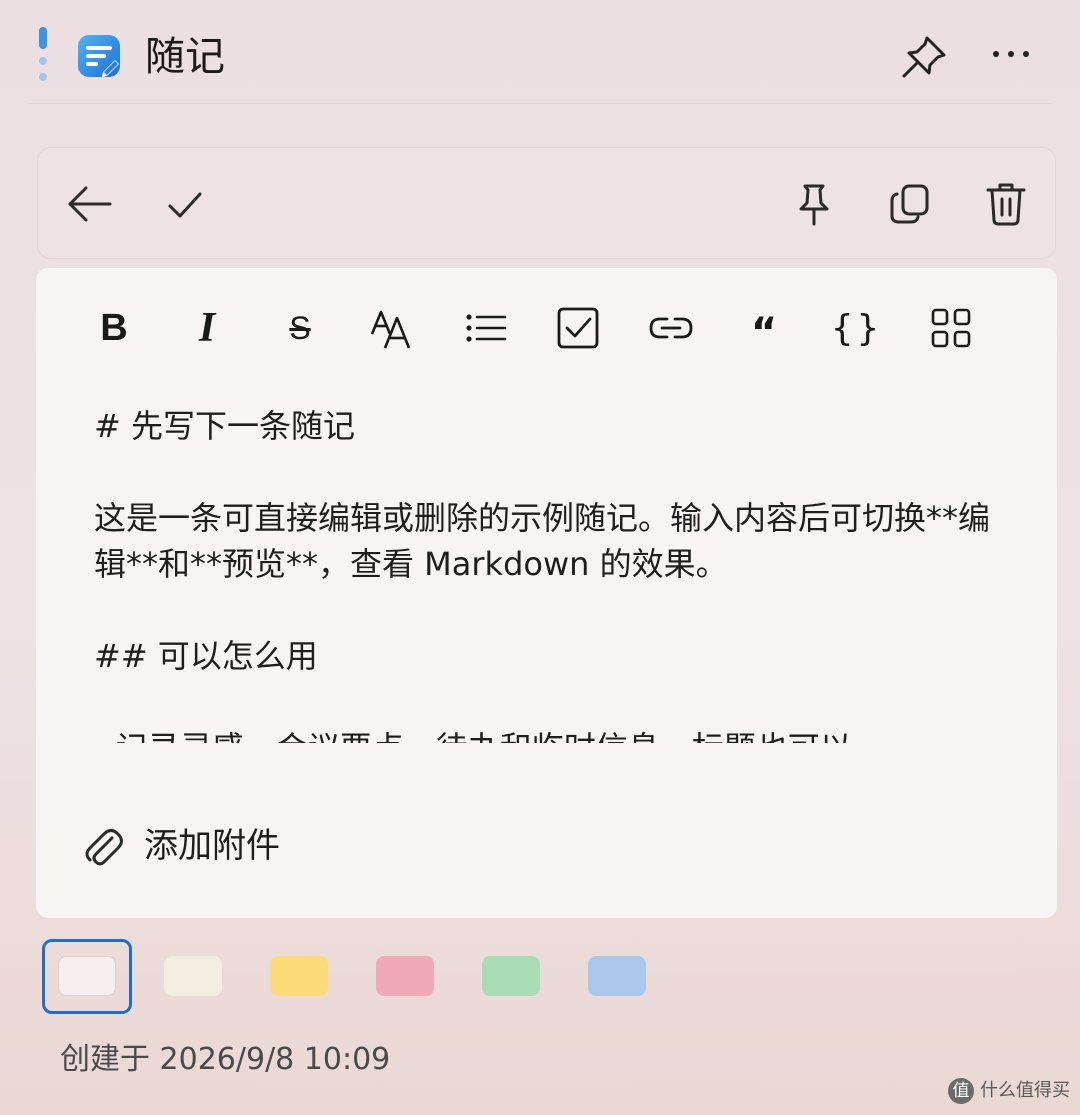 The height and width of the screenshot is (1115, 1080). I want to click on grid-icon, so click(951, 328).